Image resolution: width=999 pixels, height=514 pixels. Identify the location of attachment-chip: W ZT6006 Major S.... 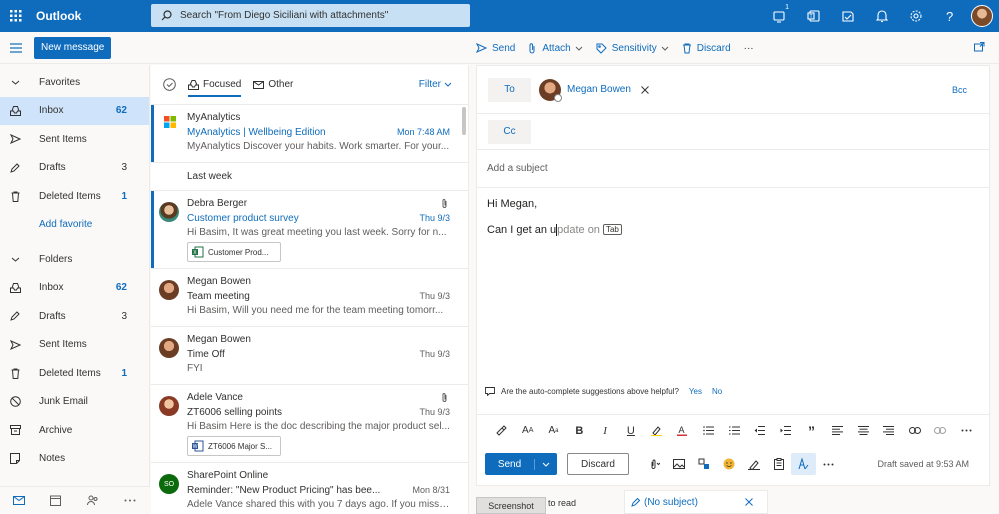
(234, 446).